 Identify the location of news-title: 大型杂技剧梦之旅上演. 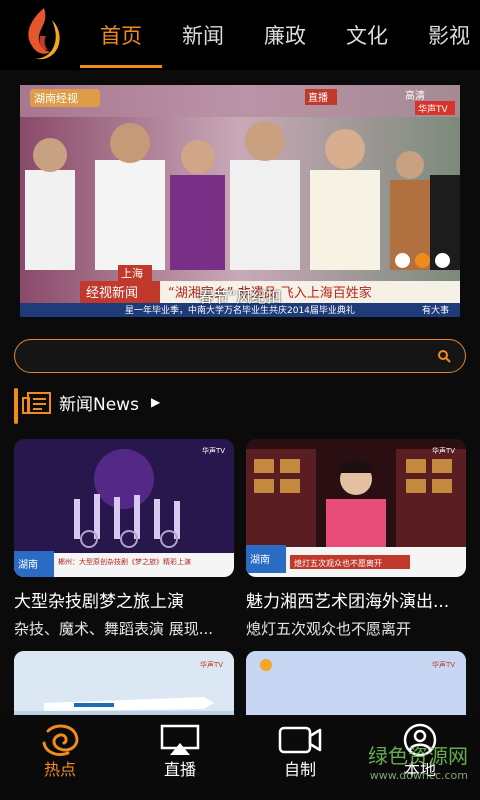
(124, 599).